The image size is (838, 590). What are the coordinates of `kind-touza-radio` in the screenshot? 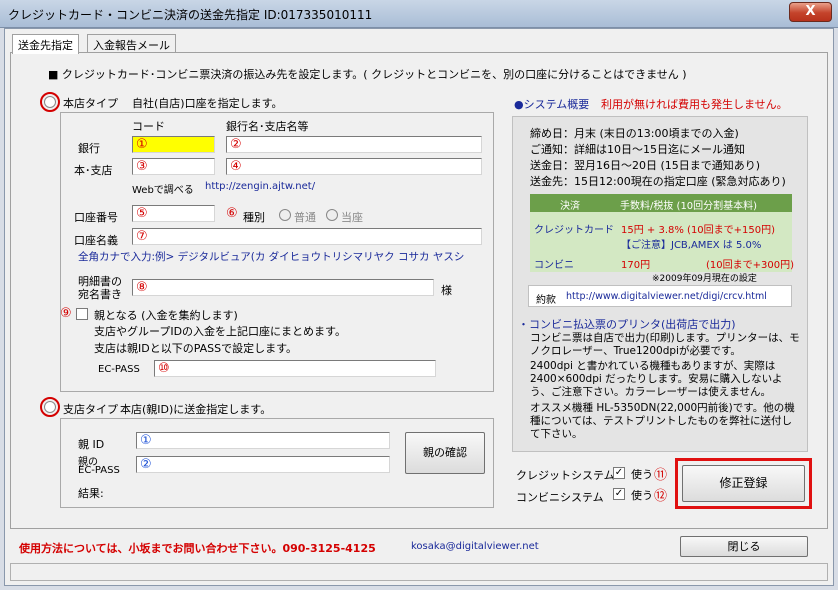 It's located at (332, 215).